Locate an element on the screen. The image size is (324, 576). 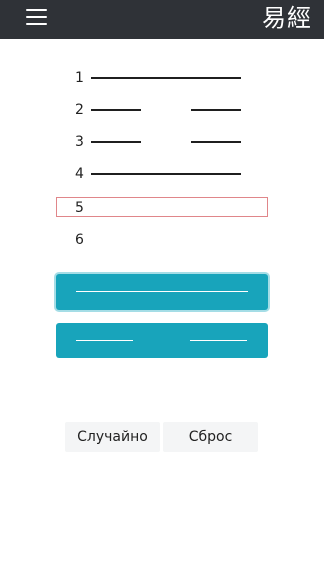
line-number: 1 is located at coordinates (79, 78).